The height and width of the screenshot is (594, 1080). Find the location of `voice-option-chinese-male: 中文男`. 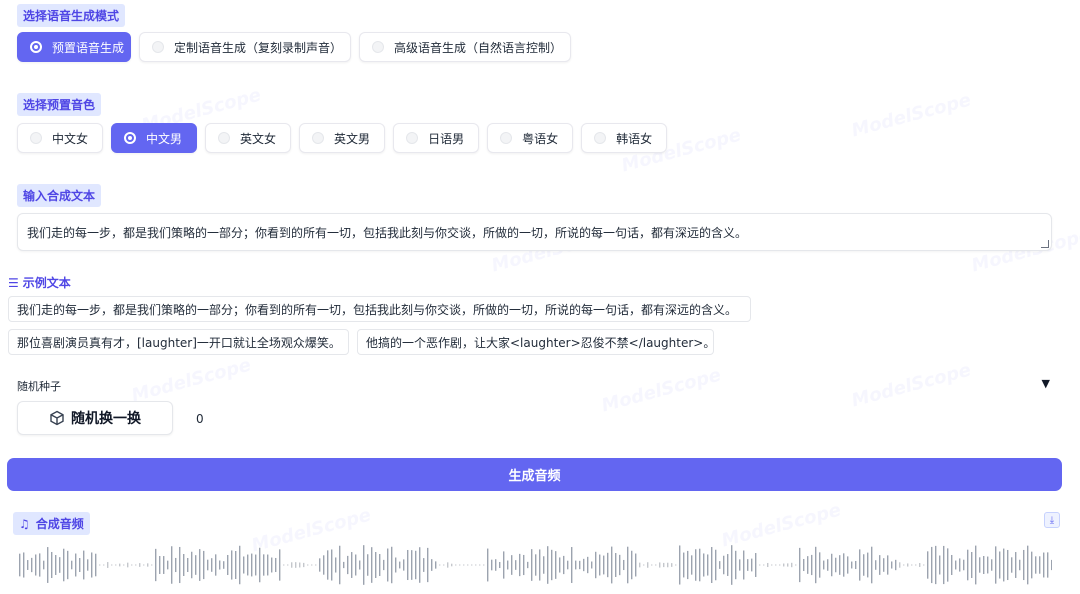

voice-option-chinese-male: 中文男 is located at coordinates (154, 138).